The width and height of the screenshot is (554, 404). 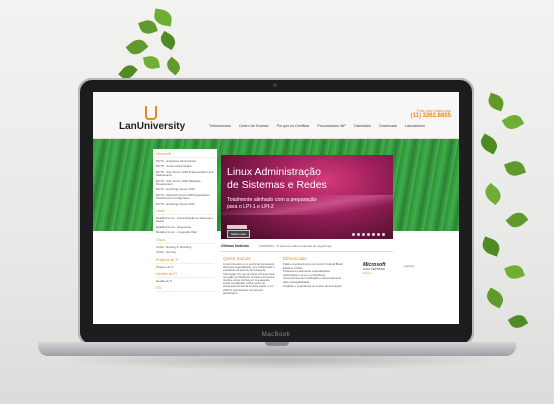 What do you see at coordinates (295, 258) in the screenshot?
I see `differentials-heading: Diferenciais` at bounding box center [295, 258].